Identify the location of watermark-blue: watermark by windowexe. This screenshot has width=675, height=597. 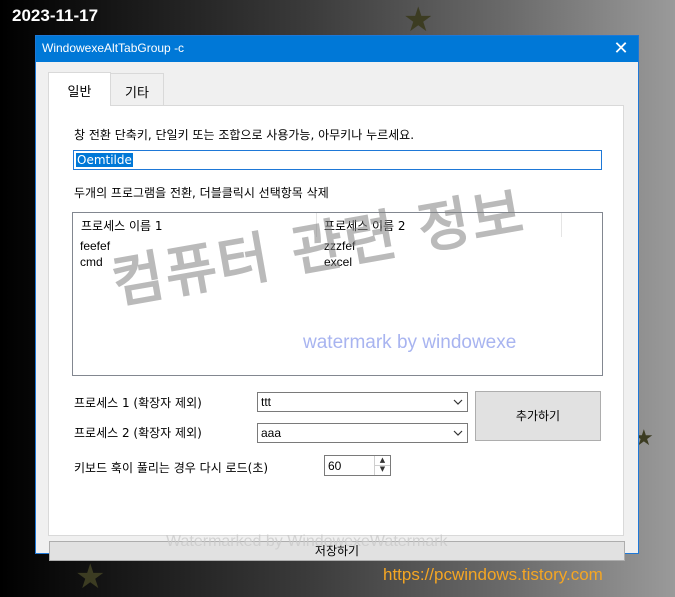
(410, 342).